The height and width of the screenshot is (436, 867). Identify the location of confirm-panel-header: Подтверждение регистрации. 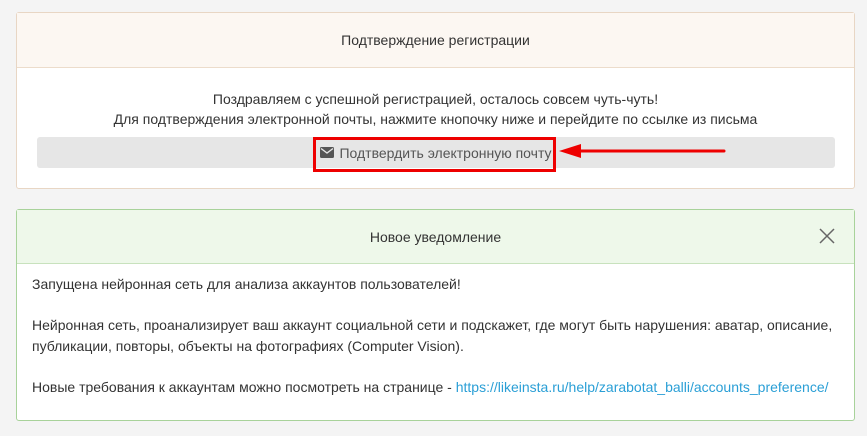
(435, 40).